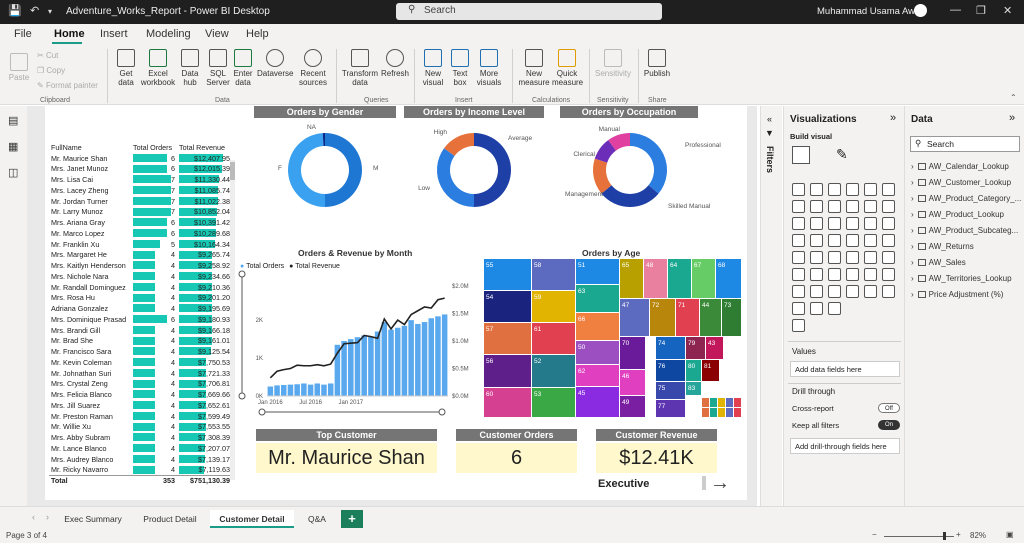 The width and height of the screenshot is (1024, 543). What do you see at coordinates (769, 119) in the screenshot?
I see `expand-filters-icon: «` at bounding box center [769, 119].